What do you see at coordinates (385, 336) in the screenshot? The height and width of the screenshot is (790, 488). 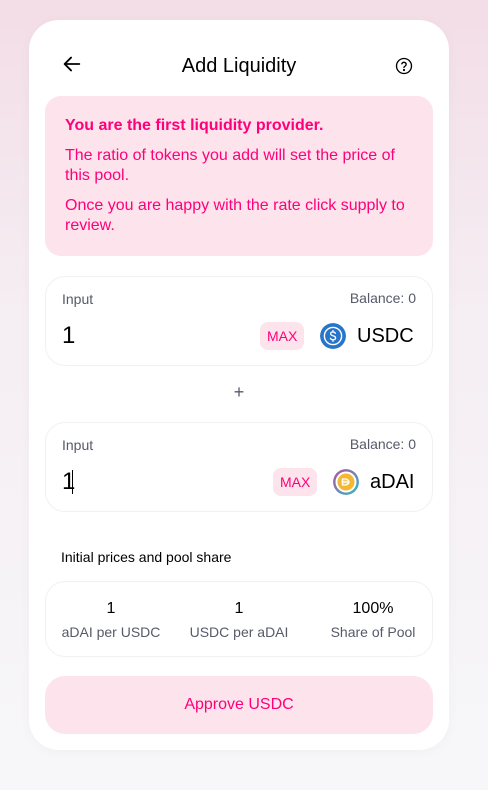 I see `token-symbol: USDC` at bounding box center [385, 336].